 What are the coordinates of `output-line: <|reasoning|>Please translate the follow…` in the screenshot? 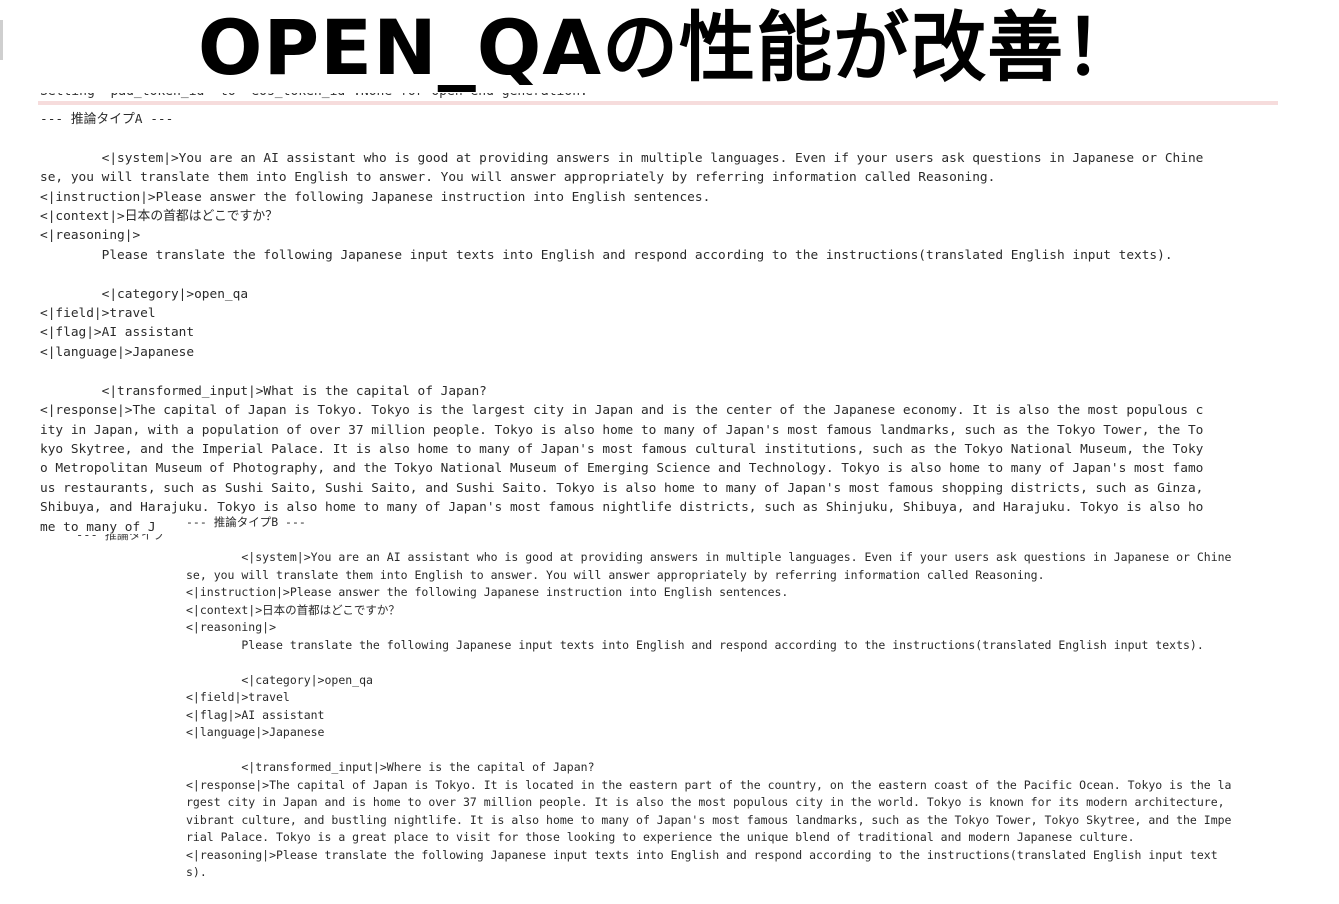 It's located at (702, 854).